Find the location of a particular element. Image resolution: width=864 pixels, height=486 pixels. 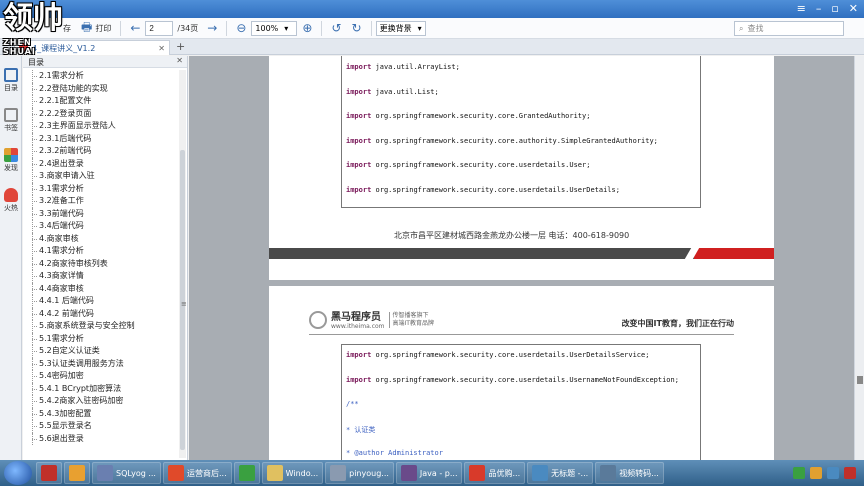

code-line: import java.util.ArrayList; is located at coordinates (403, 67).